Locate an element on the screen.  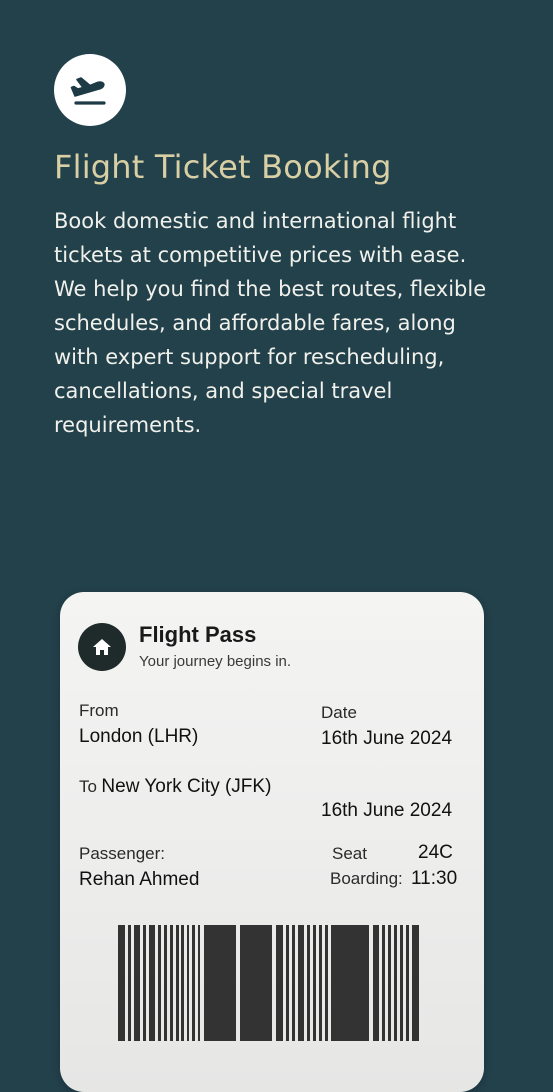
airplane-takeoff-icon is located at coordinates (88, 91).